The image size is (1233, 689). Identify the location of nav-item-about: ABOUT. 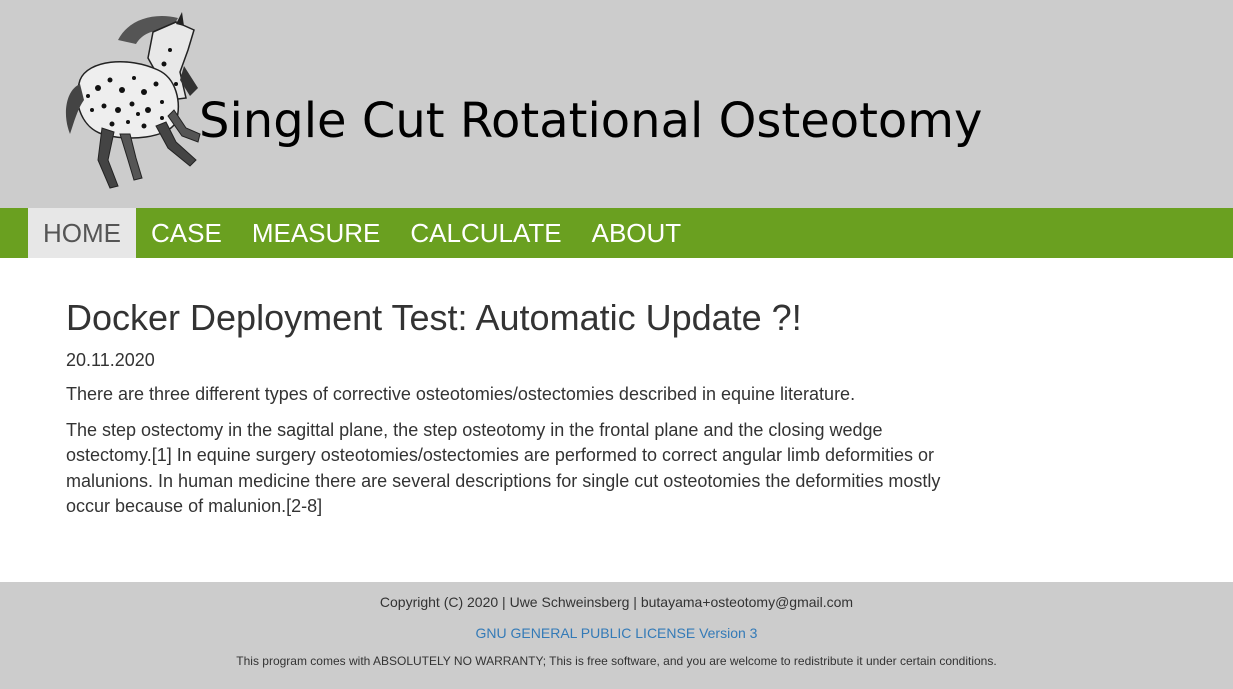
(637, 233).